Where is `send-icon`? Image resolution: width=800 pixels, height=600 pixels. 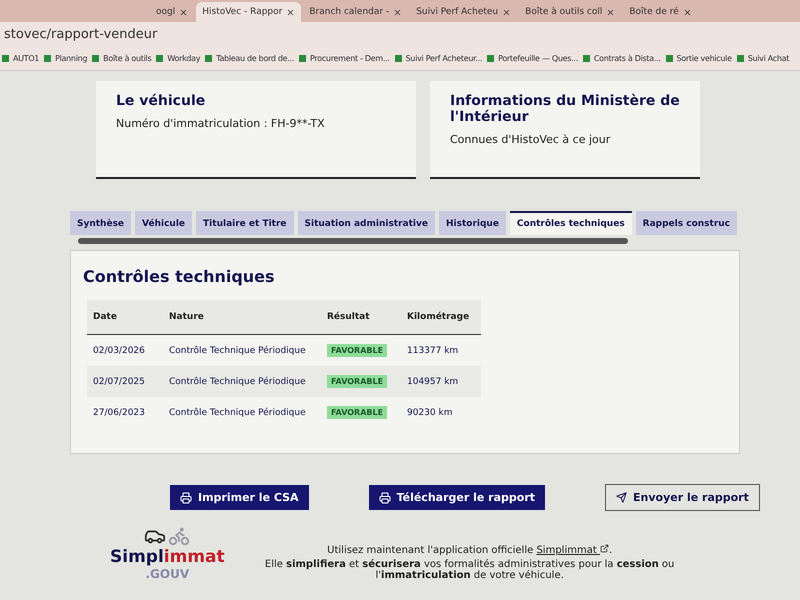
send-icon is located at coordinates (621, 497).